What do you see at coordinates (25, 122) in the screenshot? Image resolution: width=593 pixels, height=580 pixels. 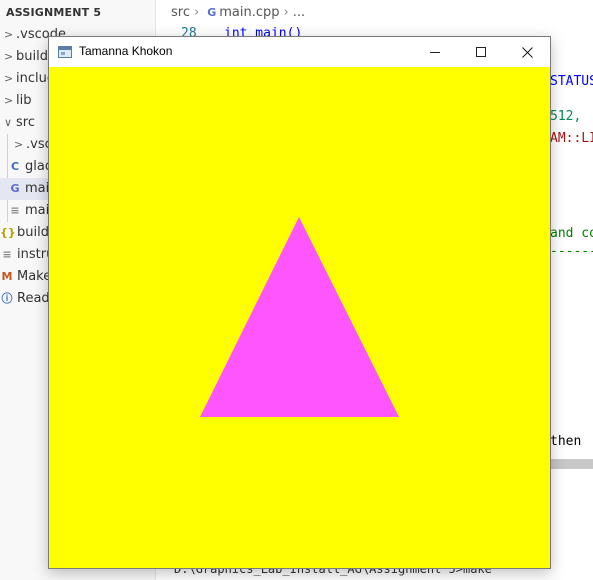 I see `tree-item-label: src` at bounding box center [25, 122].